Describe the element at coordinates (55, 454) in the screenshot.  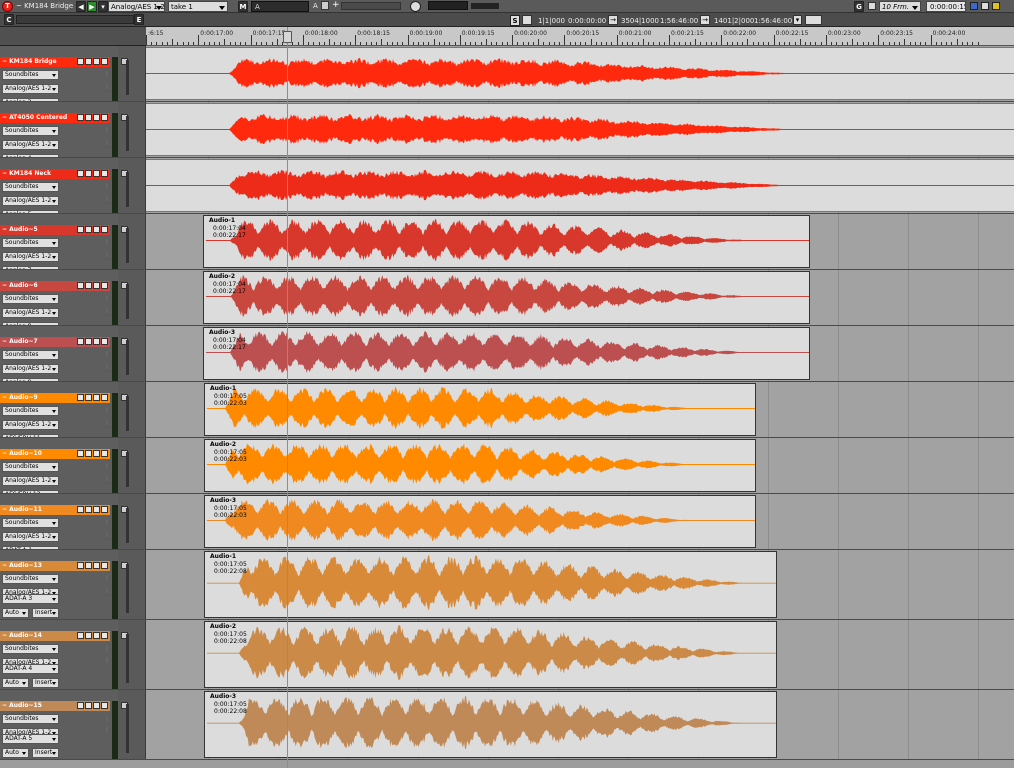
I see `track-name-bar: ~ Audio~10` at that location.